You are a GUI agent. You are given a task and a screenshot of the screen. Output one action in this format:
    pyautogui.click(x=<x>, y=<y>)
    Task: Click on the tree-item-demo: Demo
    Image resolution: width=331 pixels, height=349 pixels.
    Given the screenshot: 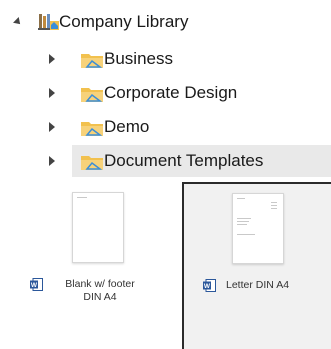 What is the action you would take?
    pyautogui.click(x=165, y=127)
    